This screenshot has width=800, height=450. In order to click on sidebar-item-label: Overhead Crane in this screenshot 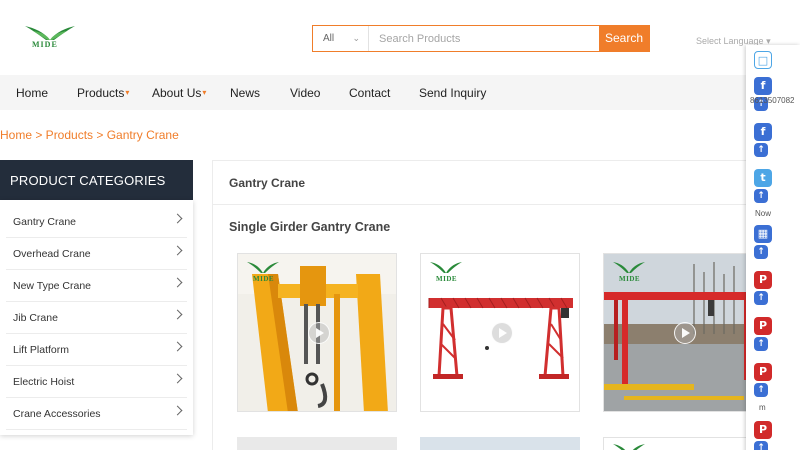, I will do `click(52, 254)`.